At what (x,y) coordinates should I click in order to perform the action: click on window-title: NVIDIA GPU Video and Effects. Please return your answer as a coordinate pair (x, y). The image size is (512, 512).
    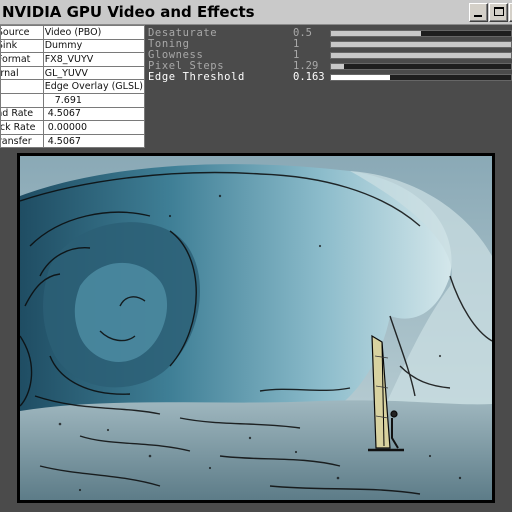
    Looking at the image, I should click on (128, 12).